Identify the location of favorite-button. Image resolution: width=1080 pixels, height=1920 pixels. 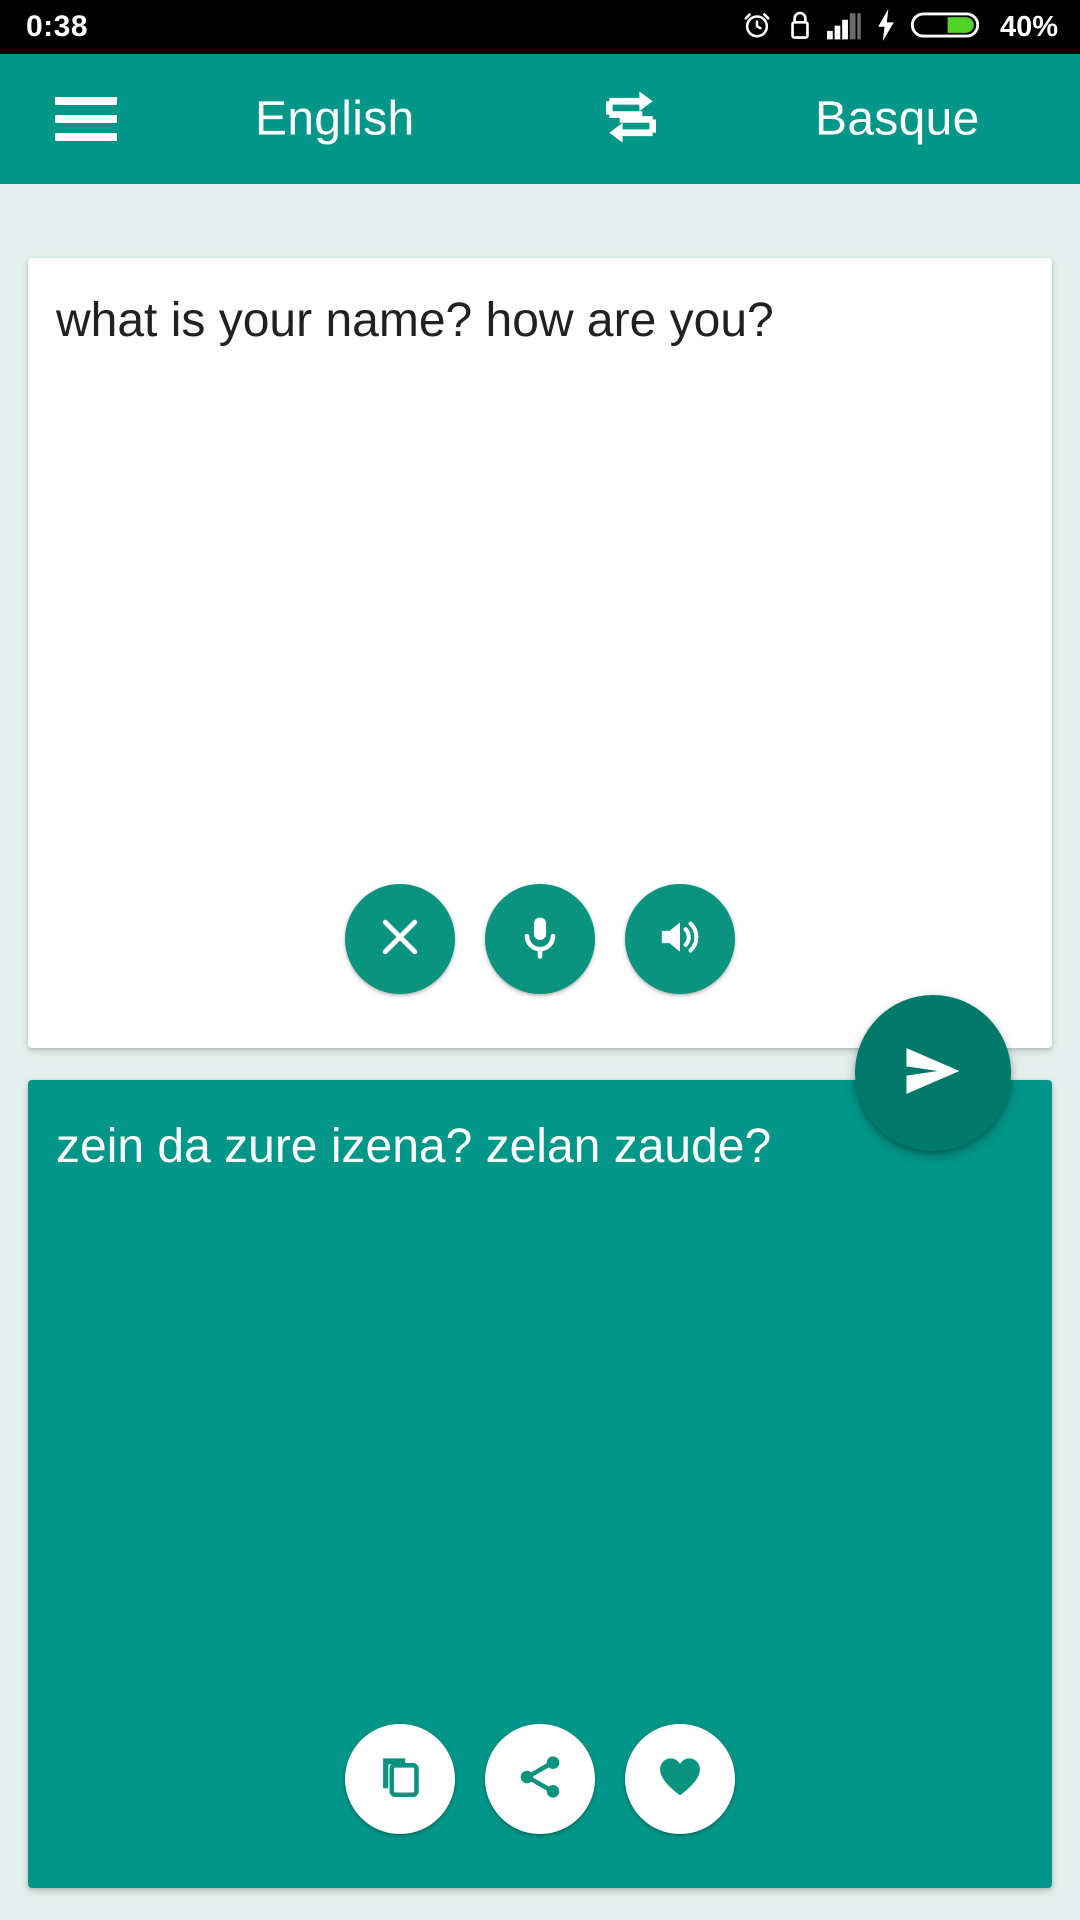
(680, 1779).